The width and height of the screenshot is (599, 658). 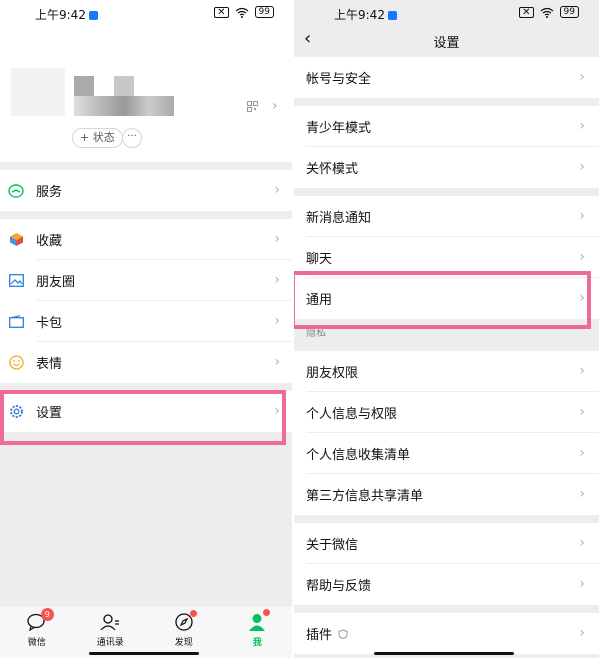 What do you see at coordinates (49, 413) in the screenshot?
I see `menu-label: 设置` at bounding box center [49, 413].